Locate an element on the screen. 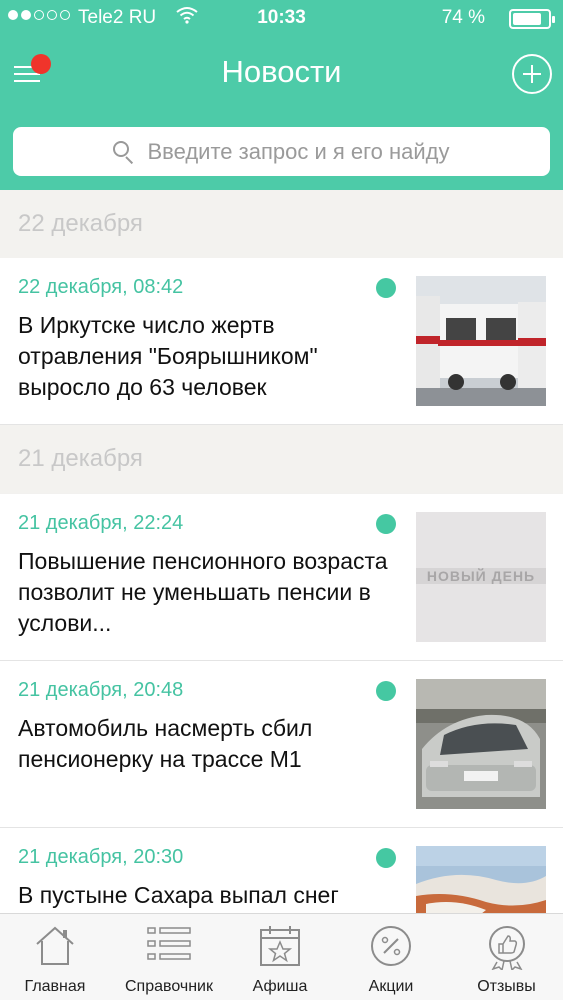 The image size is (563, 1000). news-time: 22 декабря, 08:42 is located at coordinates (101, 287).